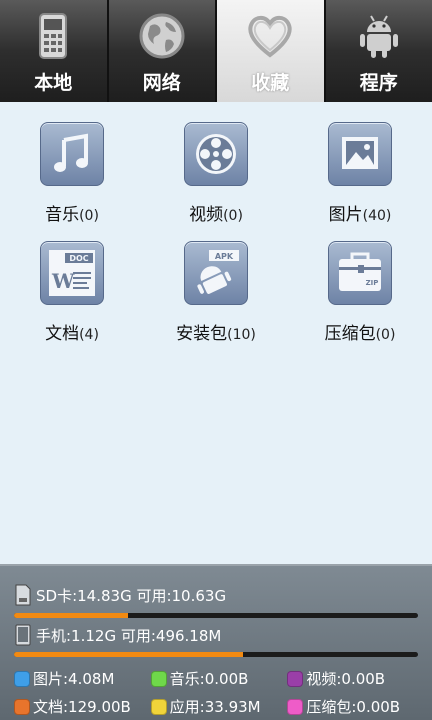 This screenshot has width=432, height=720. I want to click on legend-archives-label: 压缩包:0.00B, so click(353, 707).